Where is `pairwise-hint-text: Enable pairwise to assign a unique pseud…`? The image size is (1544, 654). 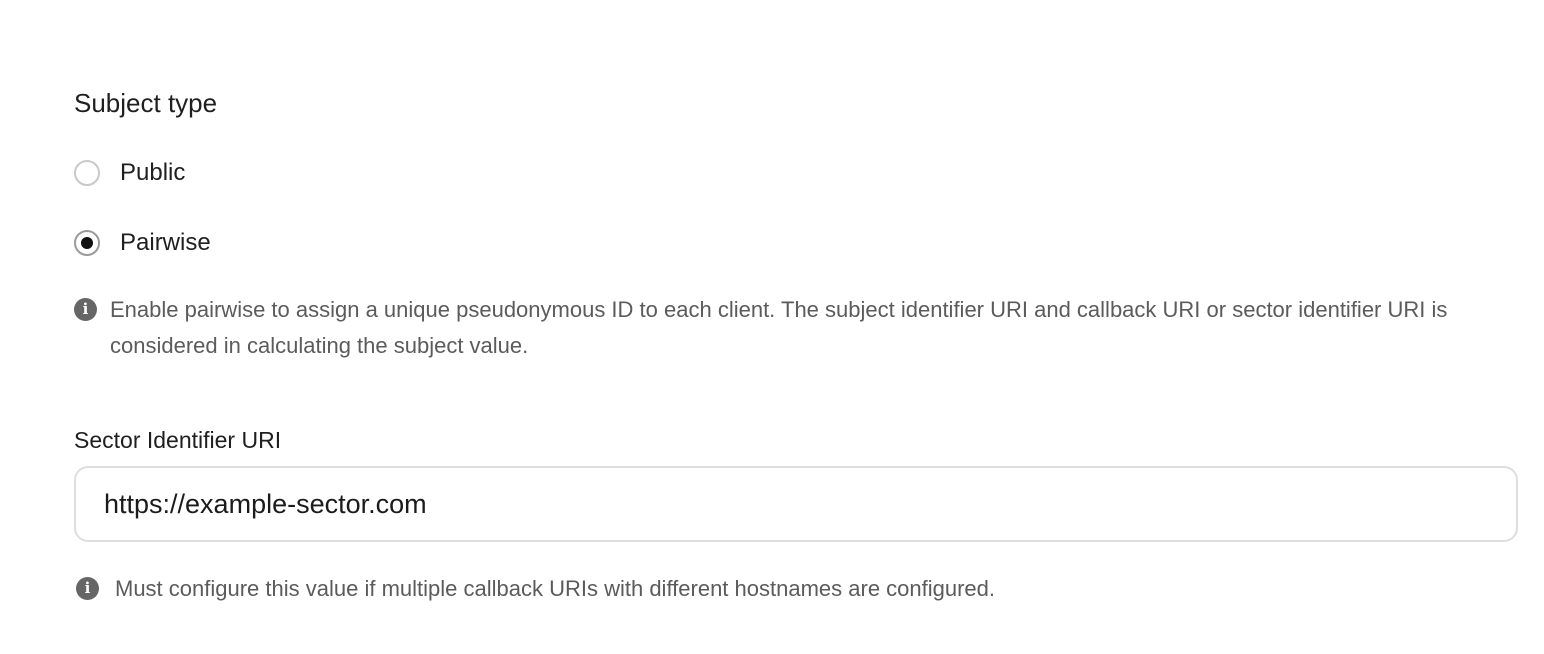
pairwise-hint-text: Enable pairwise to assign a unique pseud… is located at coordinates (779, 327).